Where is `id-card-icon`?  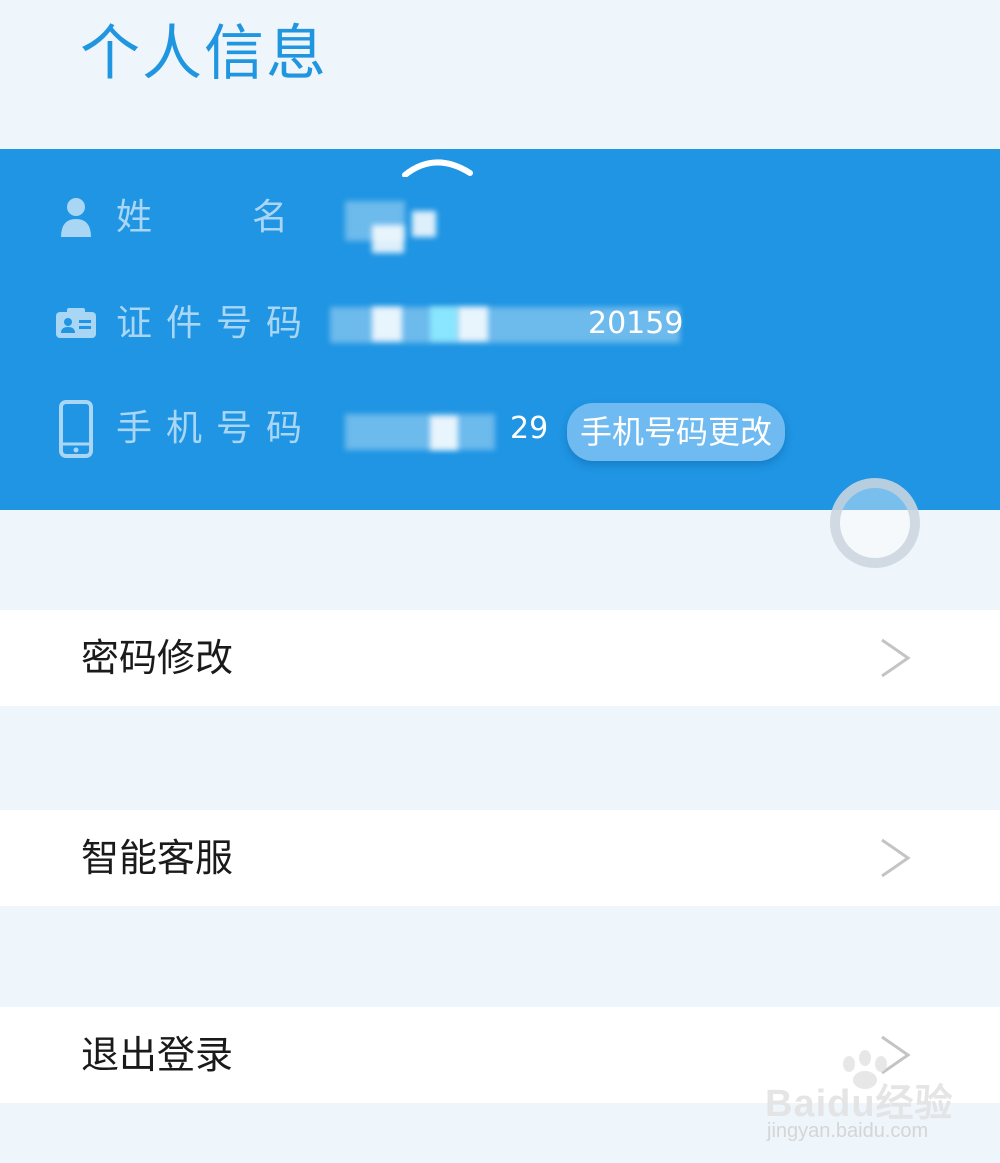
id-card-icon is located at coordinates (76, 324).